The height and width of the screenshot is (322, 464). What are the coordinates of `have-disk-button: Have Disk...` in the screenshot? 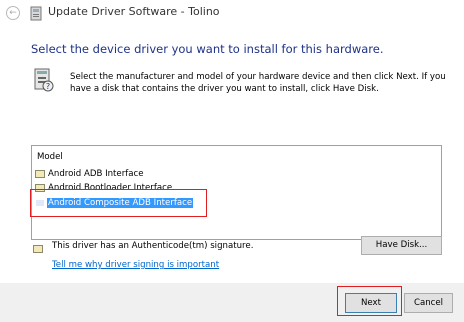 It's located at (401, 245).